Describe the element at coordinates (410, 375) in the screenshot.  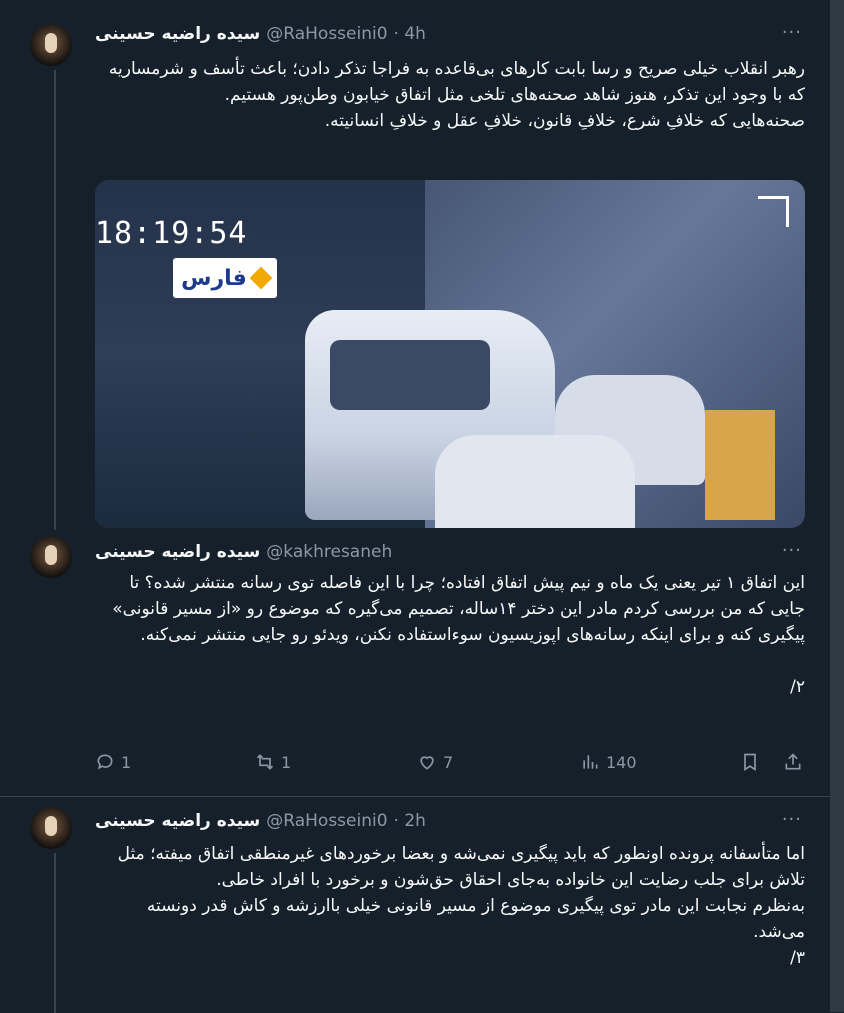
I see `van-window` at that location.